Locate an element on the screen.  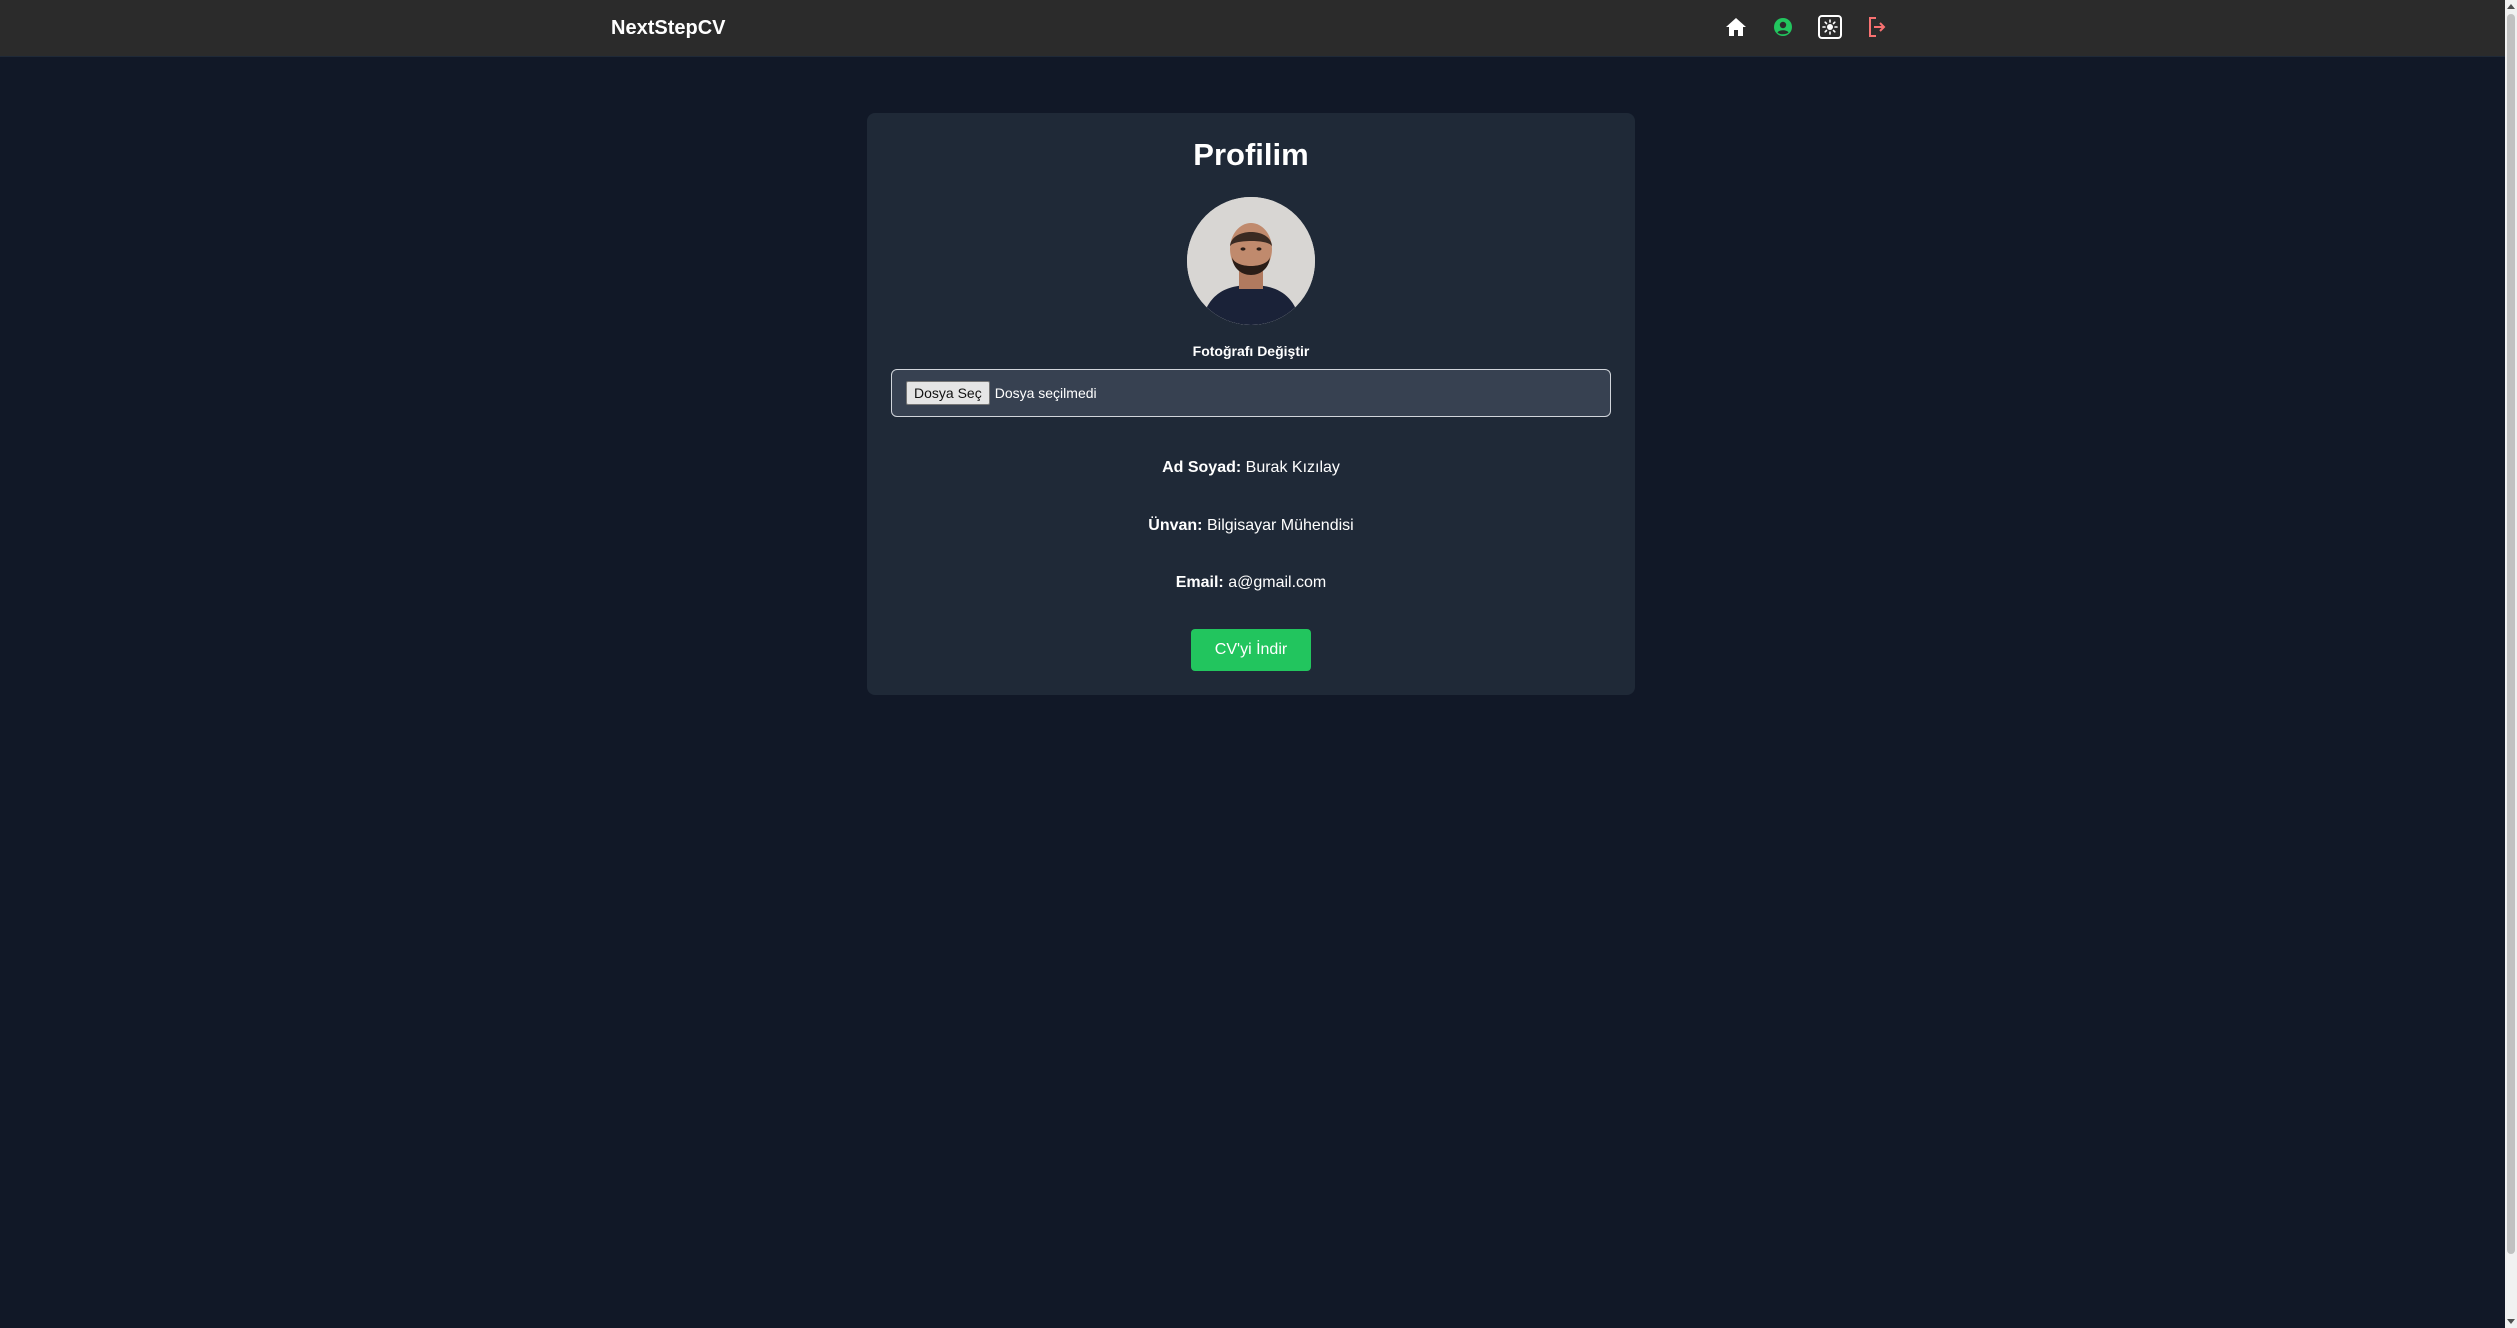
email-value: a@gmail.com is located at coordinates (1277, 582).